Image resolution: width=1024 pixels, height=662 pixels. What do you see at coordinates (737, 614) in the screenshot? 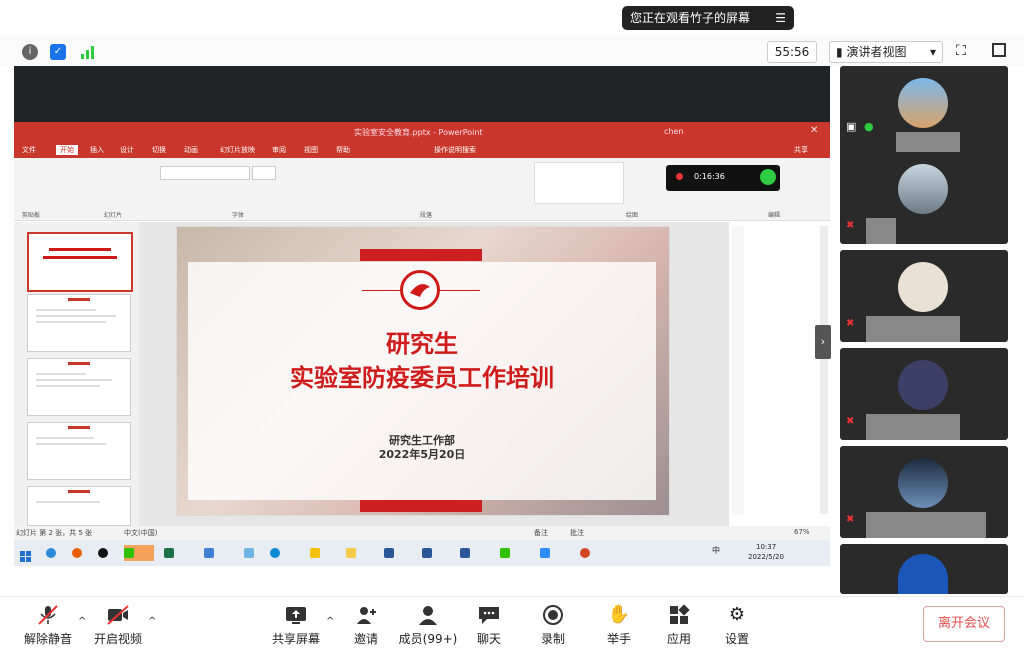
I see `gear-icon: ⚙` at bounding box center [737, 614].